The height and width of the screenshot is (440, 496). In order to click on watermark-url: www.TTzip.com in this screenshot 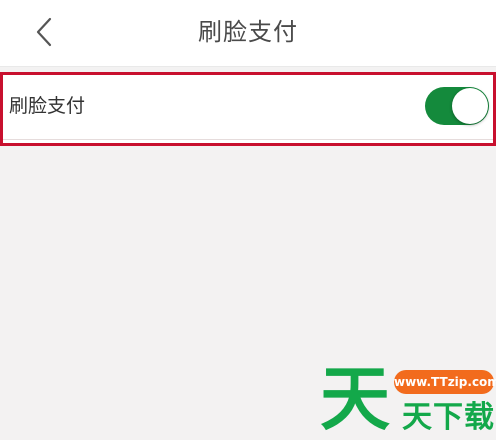, I will do `click(445, 382)`.